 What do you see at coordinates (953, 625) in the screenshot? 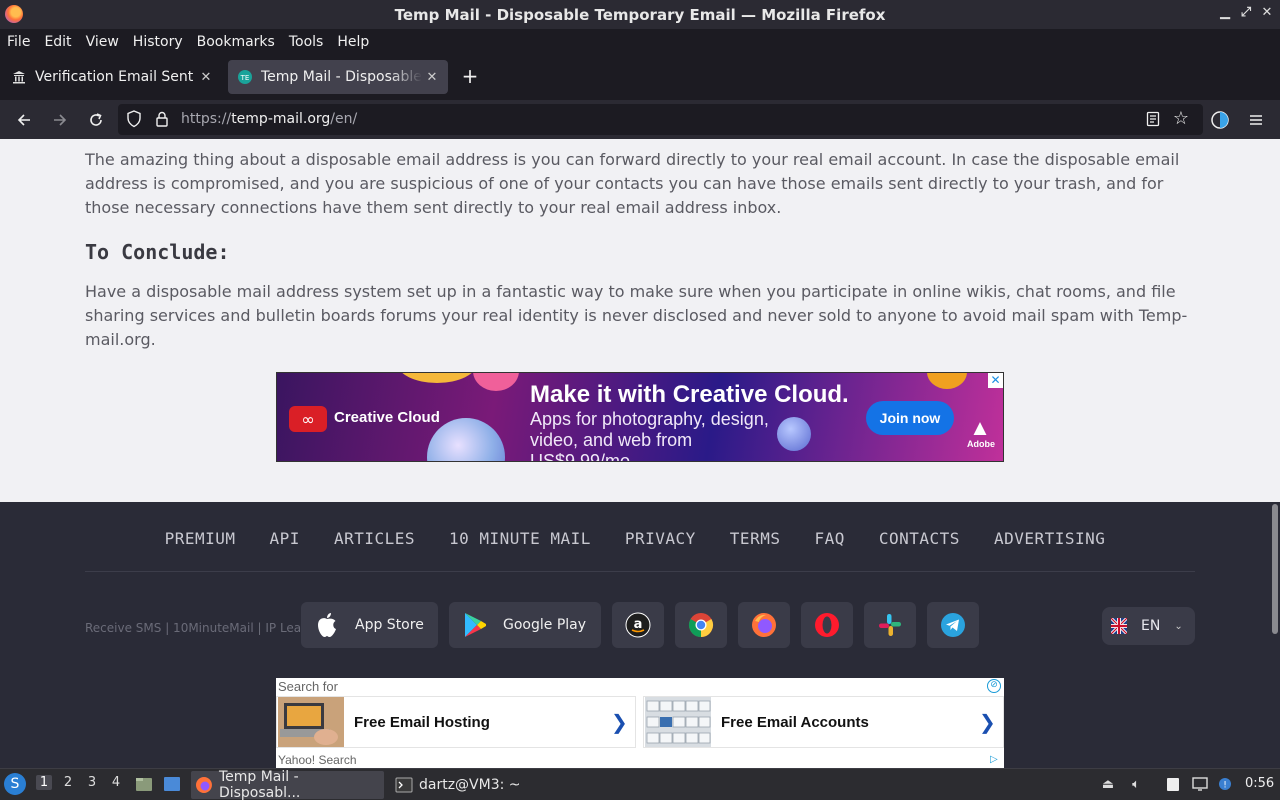
I see `telegram-app-button` at bounding box center [953, 625].